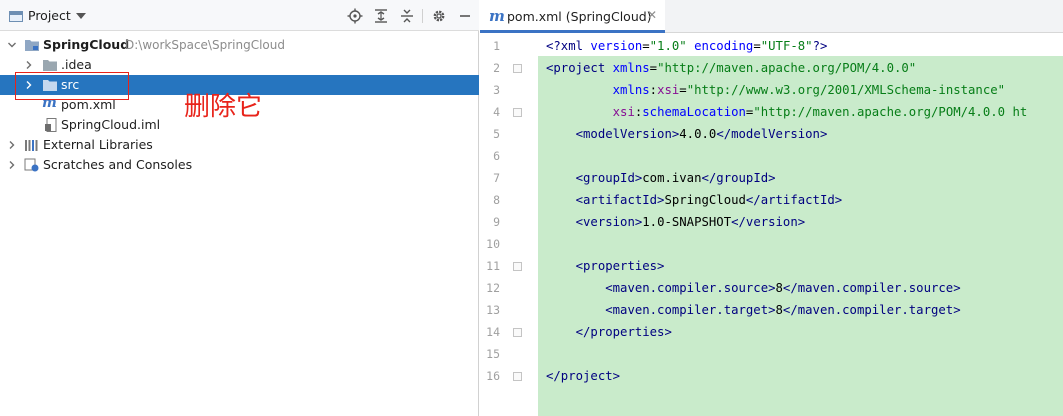 This screenshot has height=416, width=1063. I want to click on project-panel-header: Project, so click(239, 15).